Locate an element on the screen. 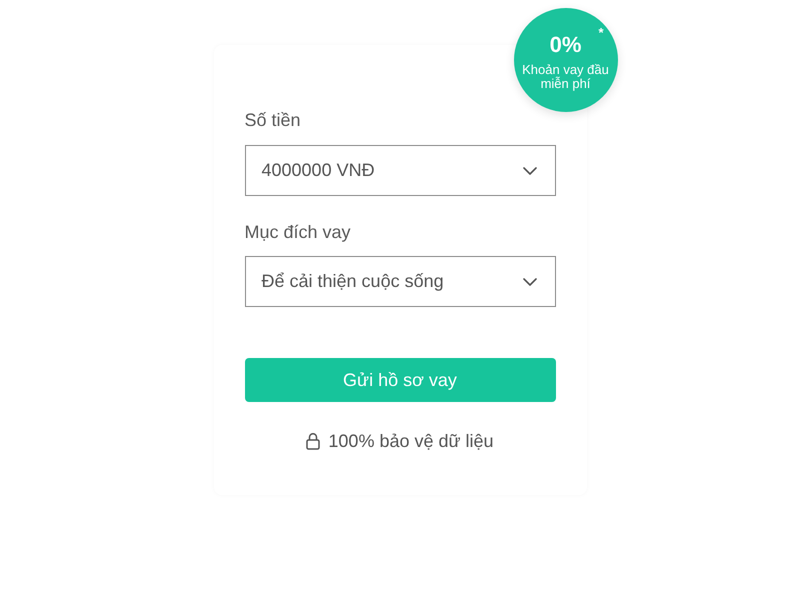  purpose-label: Mục đích vay is located at coordinates (298, 232).